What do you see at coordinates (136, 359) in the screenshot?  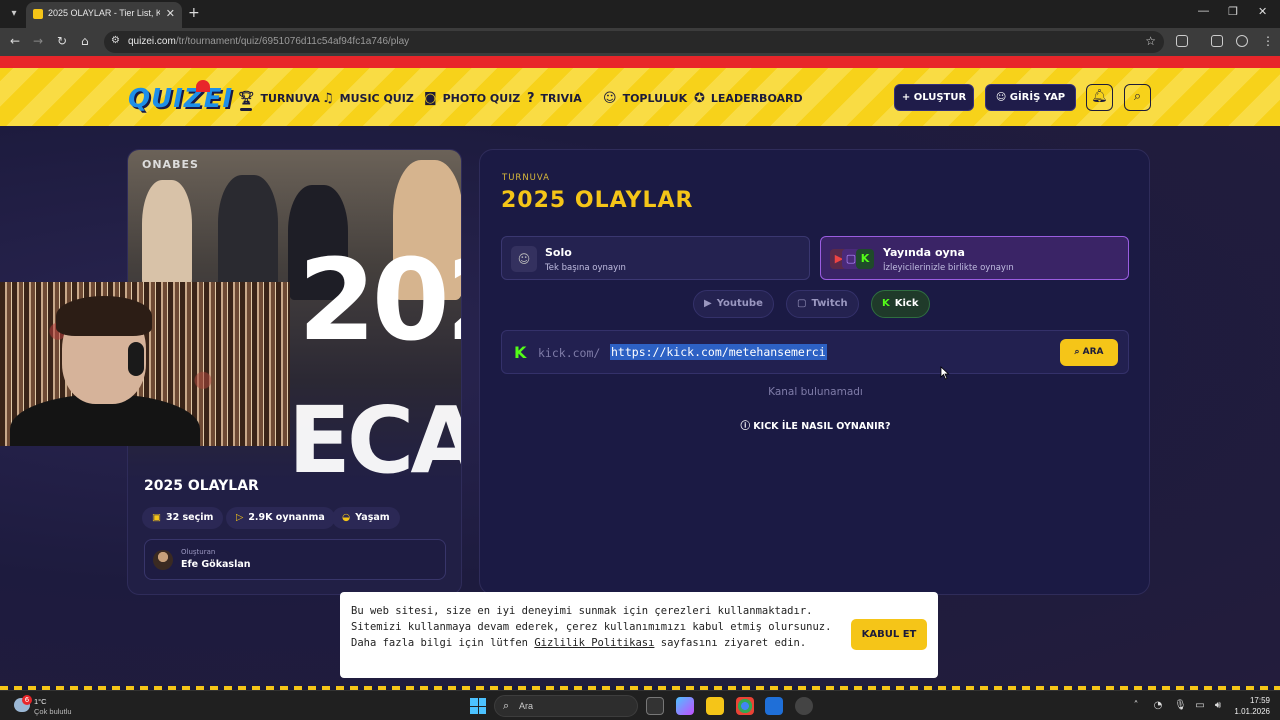 I see `headphone-icon` at bounding box center [136, 359].